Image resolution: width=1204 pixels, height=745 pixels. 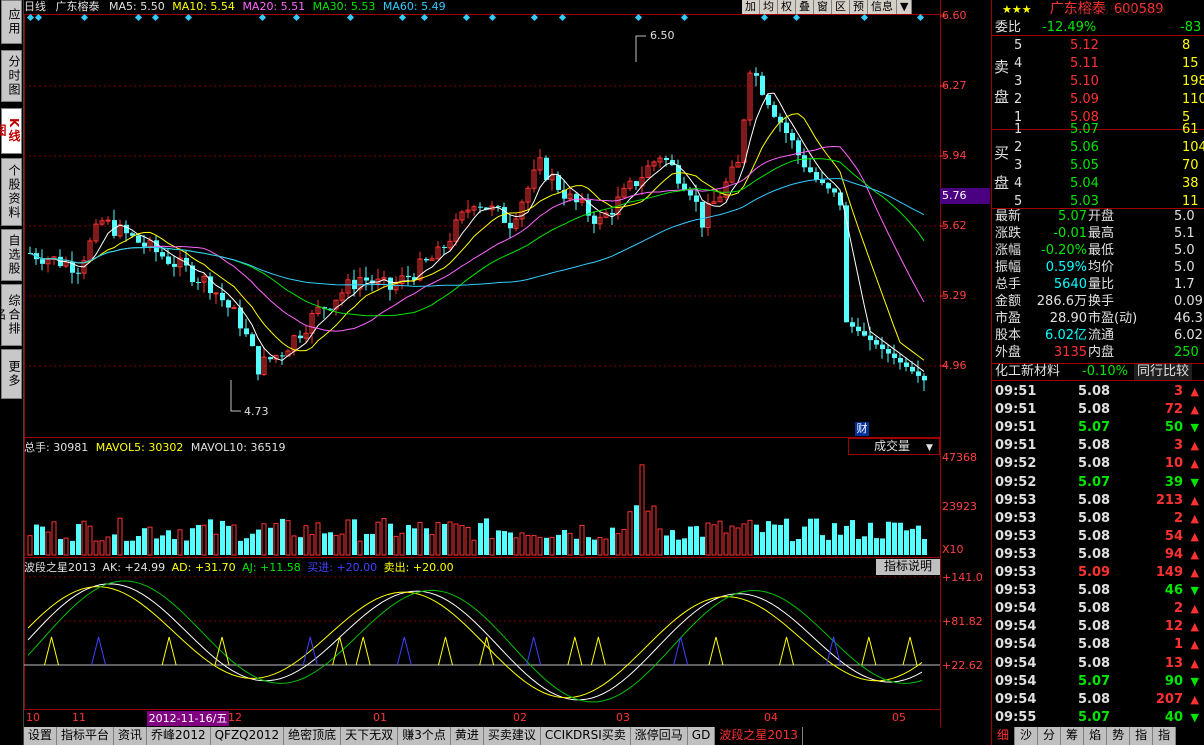 I want to click on peer-compare-button: 同行比较, so click(x=1163, y=372).